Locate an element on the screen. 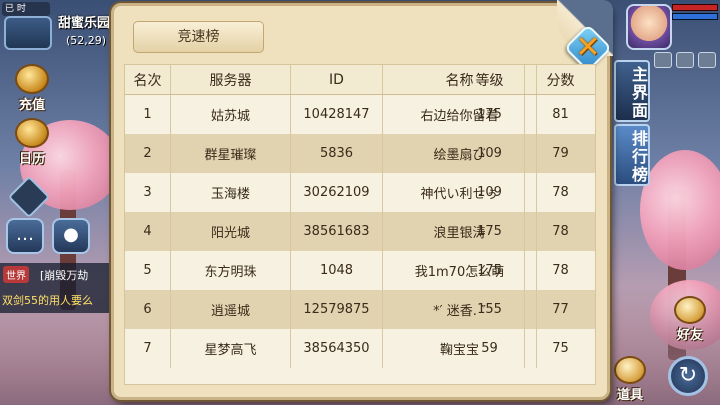 The image size is (720, 405). column-header-score: 分数 is located at coordinates (560, 79).